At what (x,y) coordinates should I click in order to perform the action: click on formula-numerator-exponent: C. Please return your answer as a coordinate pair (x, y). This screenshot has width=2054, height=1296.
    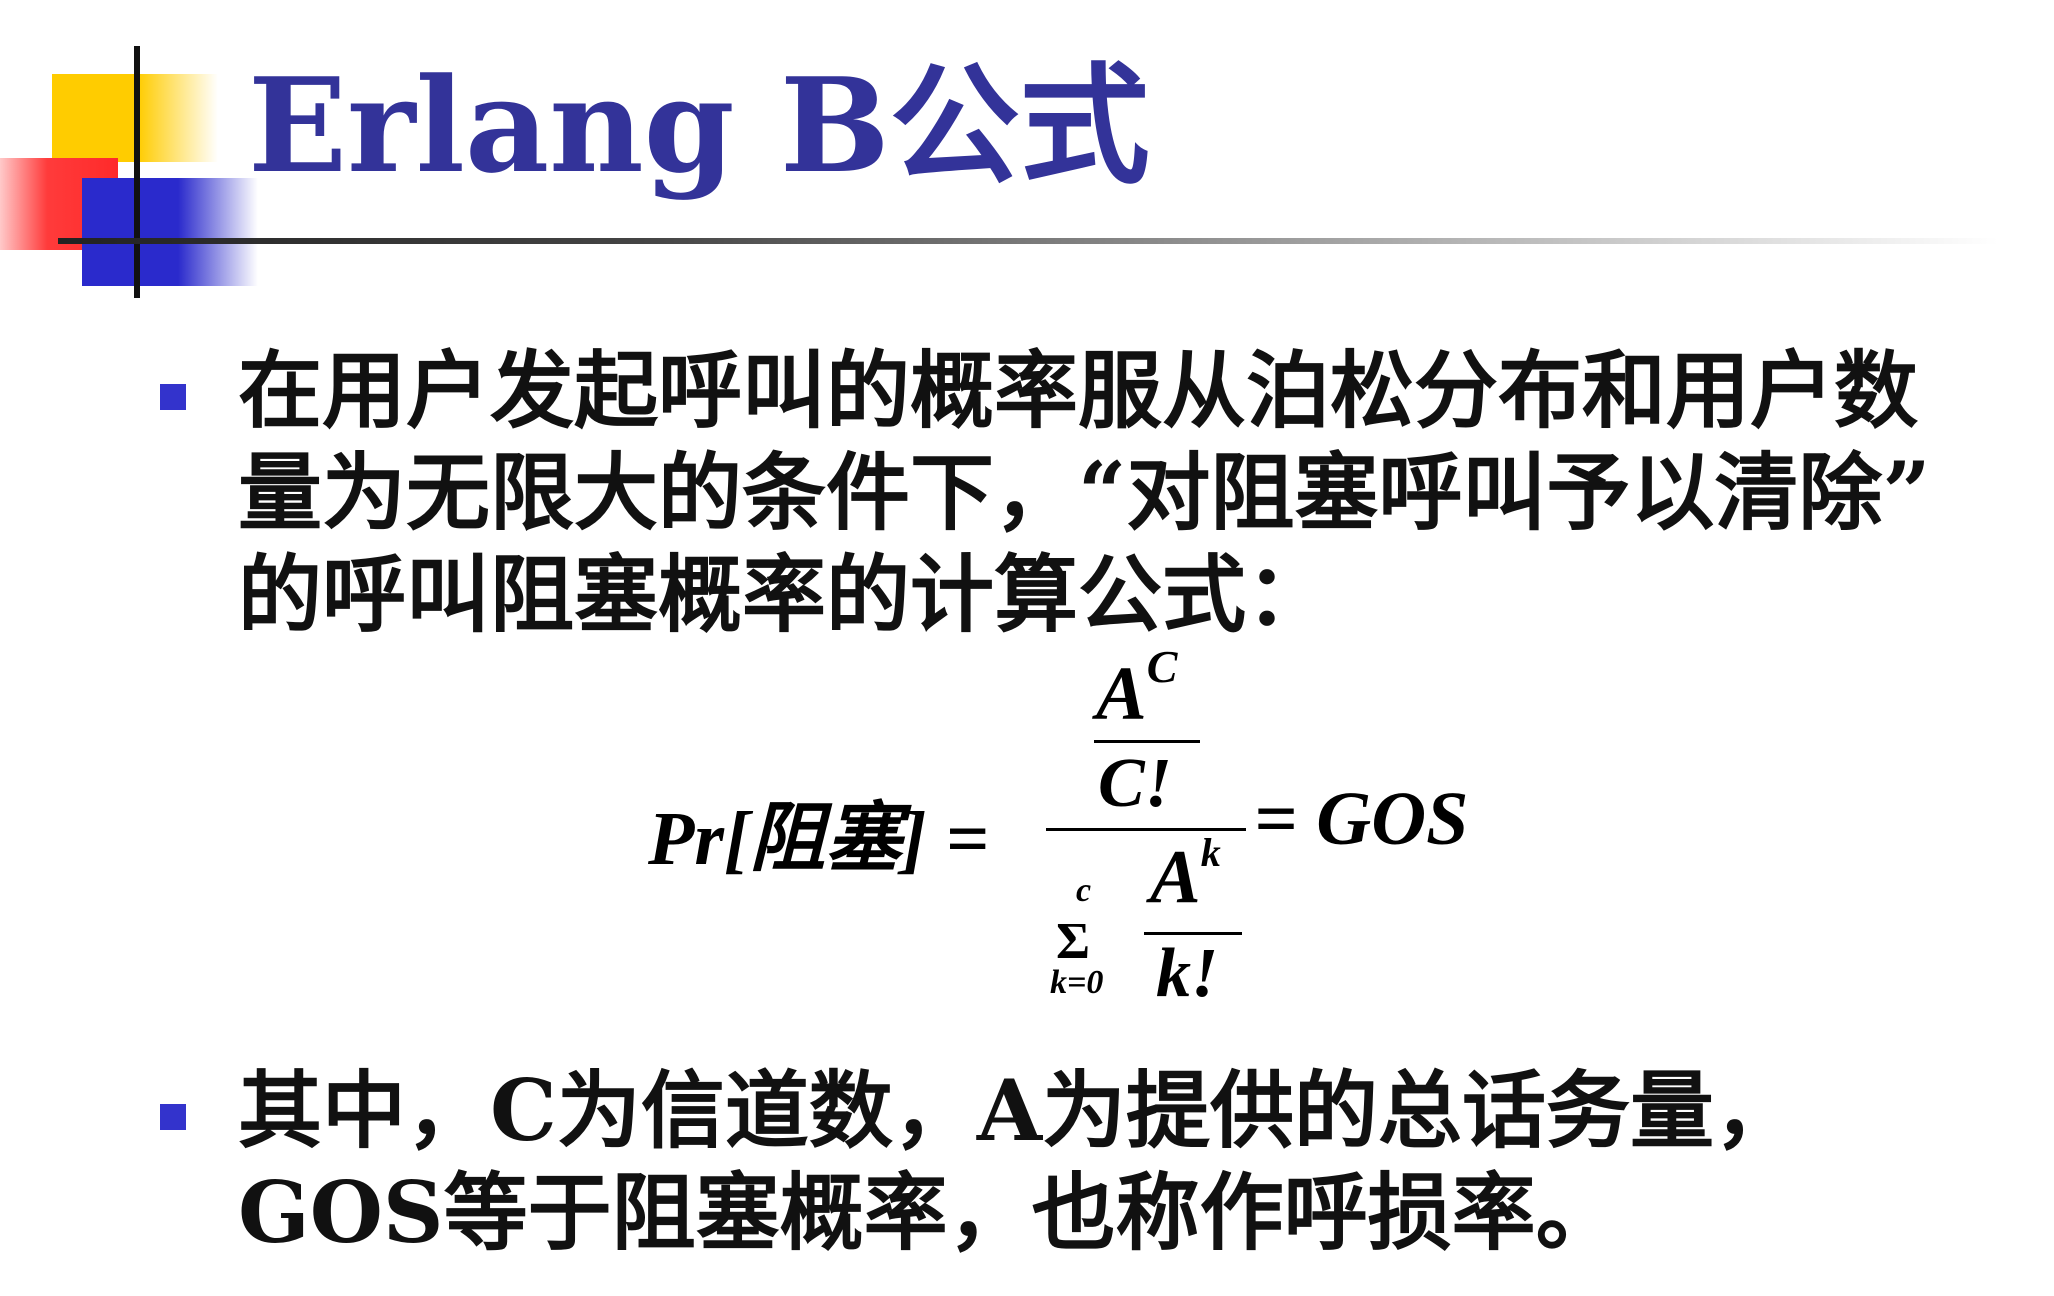
    Looking at the image, I should click on (1162, 666).